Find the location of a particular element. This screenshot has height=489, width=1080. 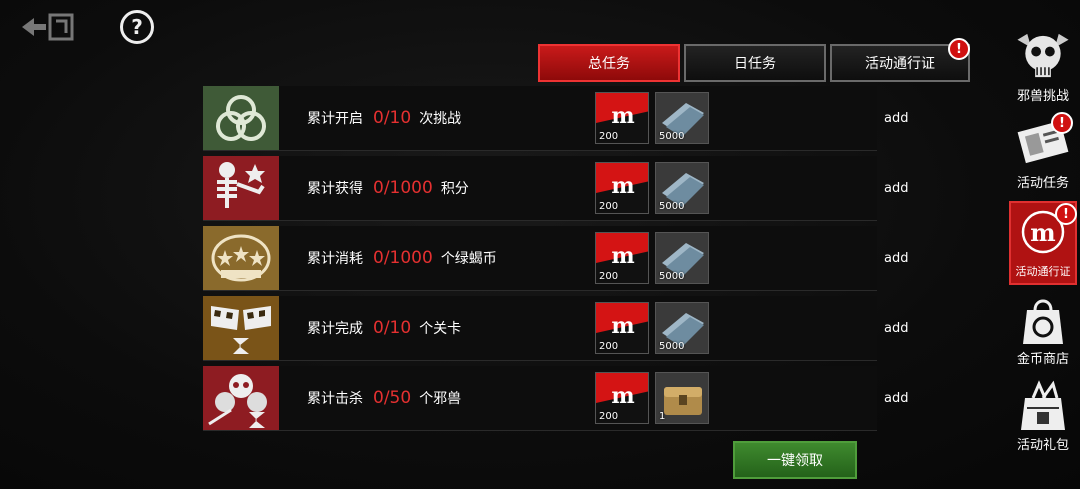

claim-all-label: 一键领取 is located at coordinates (795, 461).